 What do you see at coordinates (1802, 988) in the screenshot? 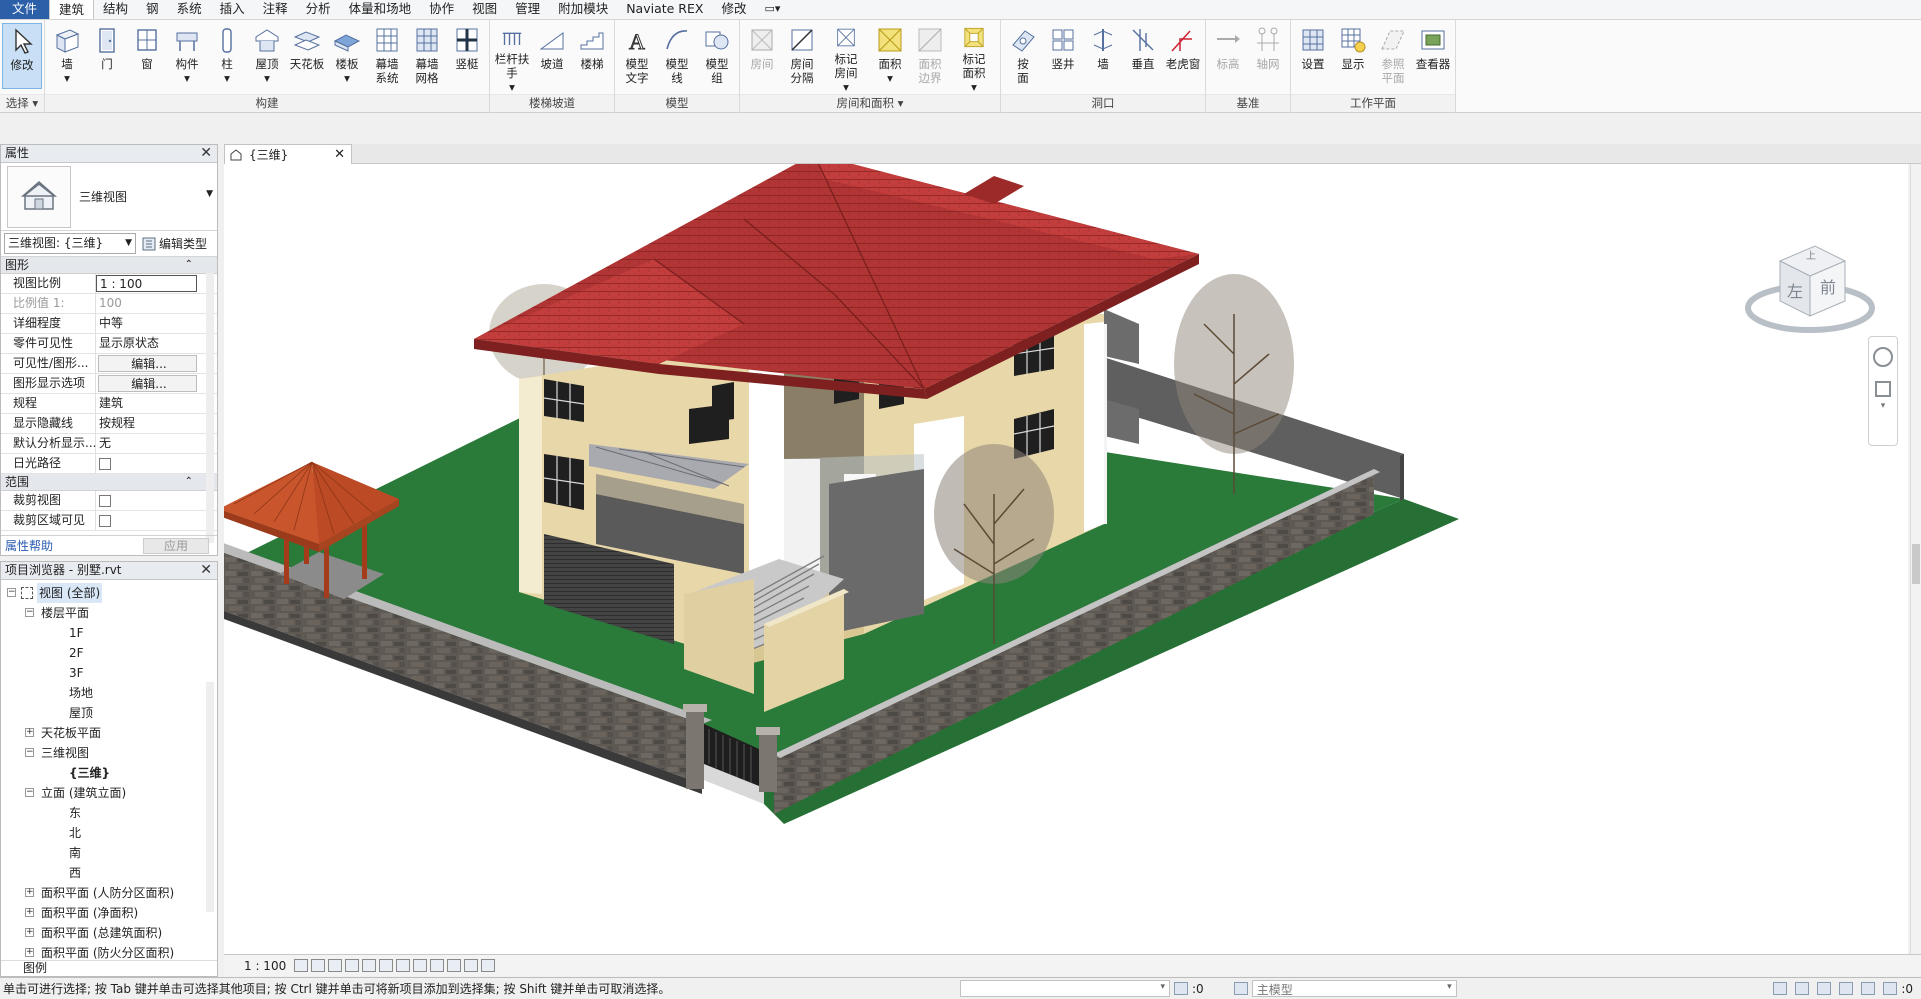
I see `select-underlay-icon` at bounding box center [1802, 988].